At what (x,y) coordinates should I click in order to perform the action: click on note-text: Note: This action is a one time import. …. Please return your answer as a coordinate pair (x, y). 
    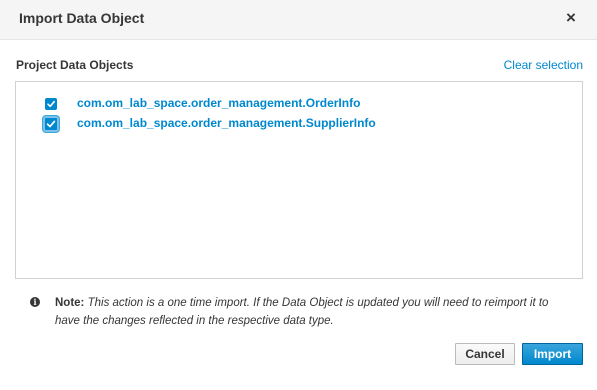
    Looking at the image, I should click on (315, 312).